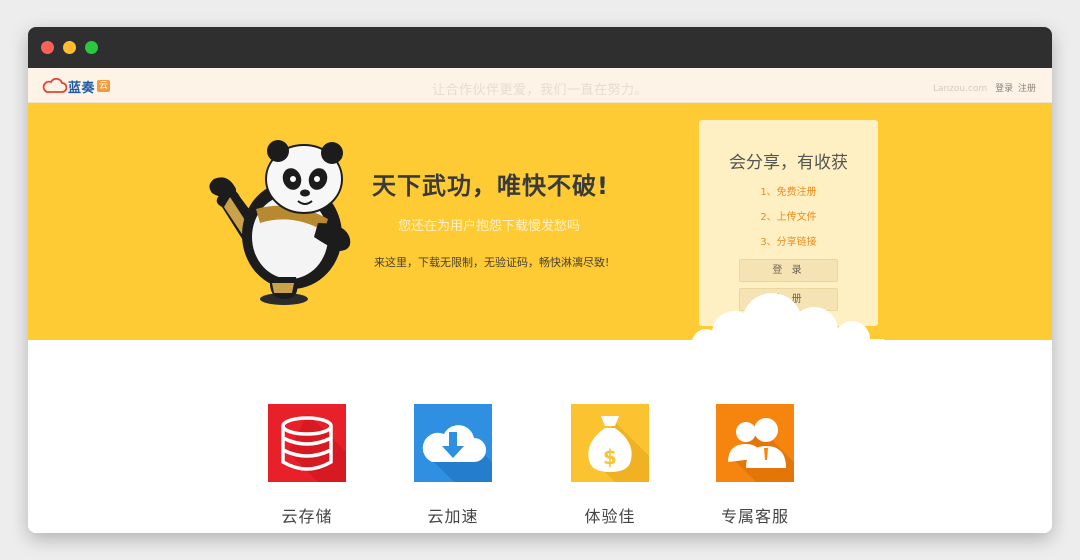 The image size is (1080, 560). I want to click on login-button: 登 录, so click(788, 270).